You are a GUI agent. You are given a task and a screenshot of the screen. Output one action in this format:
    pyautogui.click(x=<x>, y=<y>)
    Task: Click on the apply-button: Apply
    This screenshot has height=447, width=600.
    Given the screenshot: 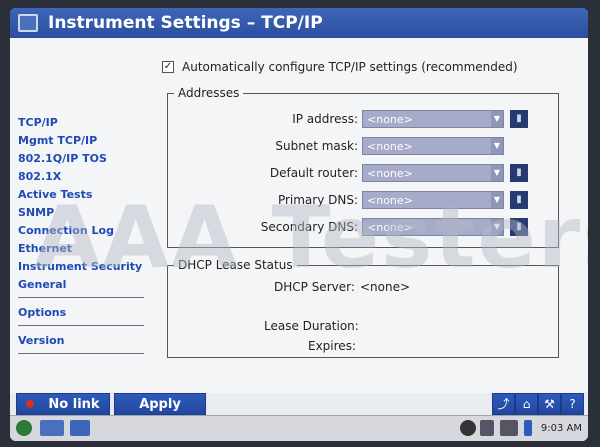 What is the action you would take?
    pyautogui.click(x=160, y=404)
    